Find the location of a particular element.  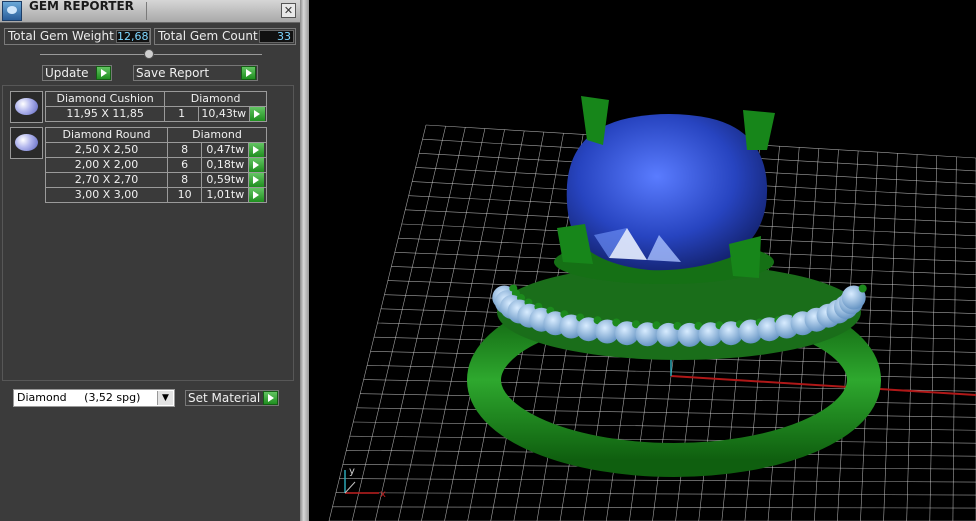

update-button: Update is located at coordinates (77, 73).